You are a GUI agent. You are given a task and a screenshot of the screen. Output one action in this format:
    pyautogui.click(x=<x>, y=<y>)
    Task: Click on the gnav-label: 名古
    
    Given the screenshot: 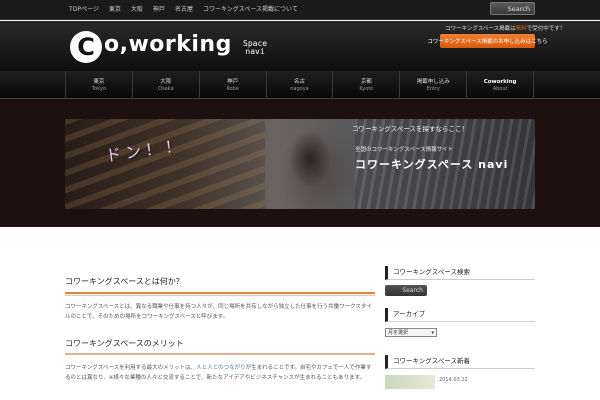 What is the action you would take?
    pyautogui.click(x=300, y=81)
    